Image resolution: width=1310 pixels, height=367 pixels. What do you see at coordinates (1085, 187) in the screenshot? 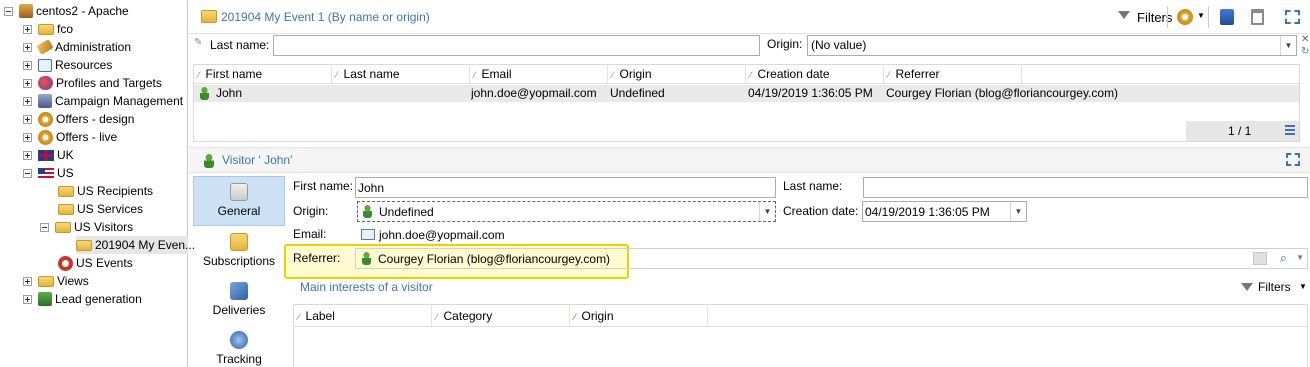
I see `last-name-input` at bounding box center [1085, 187].